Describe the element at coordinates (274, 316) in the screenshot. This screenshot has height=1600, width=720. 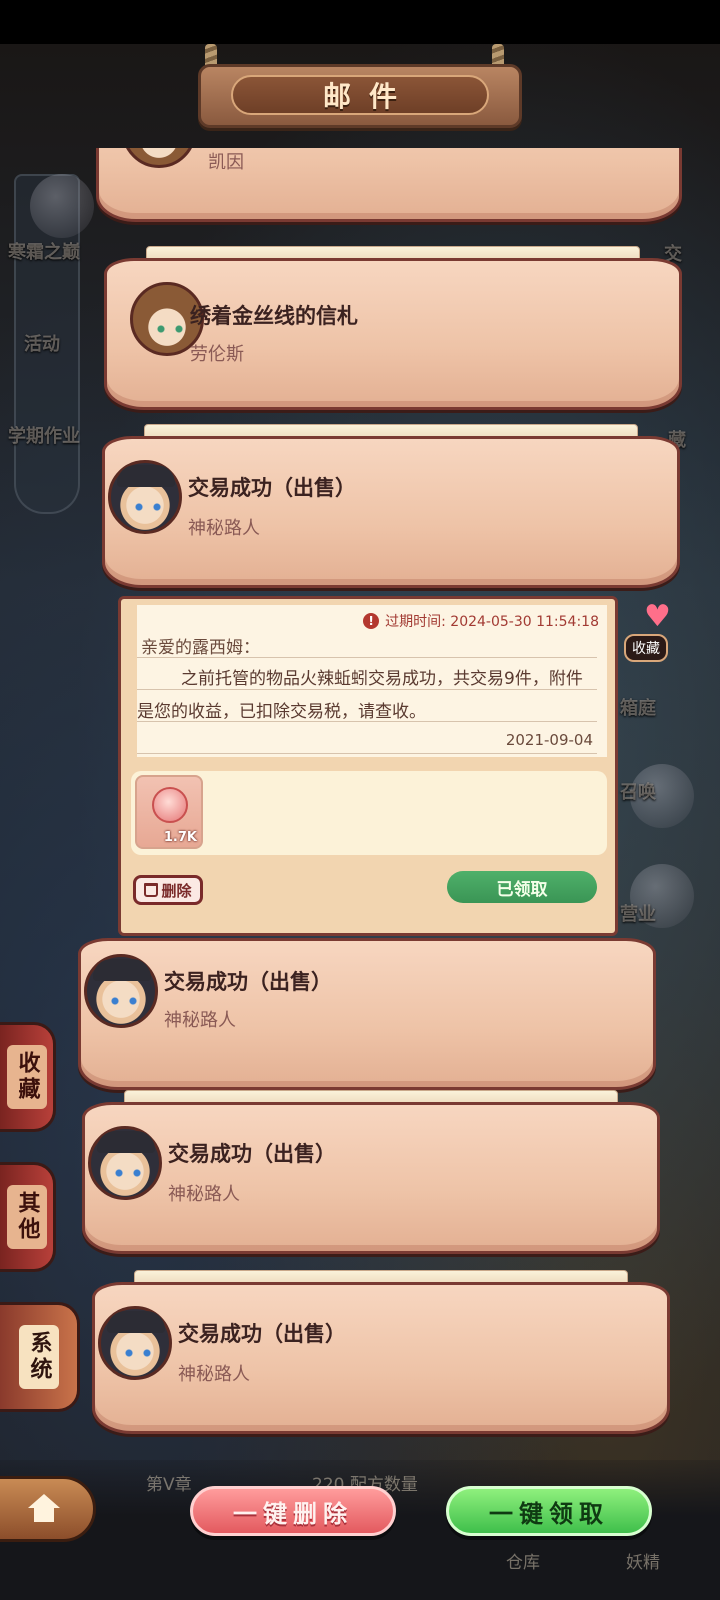
I see `mail-title: 绣着金丝线的信札` at that location.